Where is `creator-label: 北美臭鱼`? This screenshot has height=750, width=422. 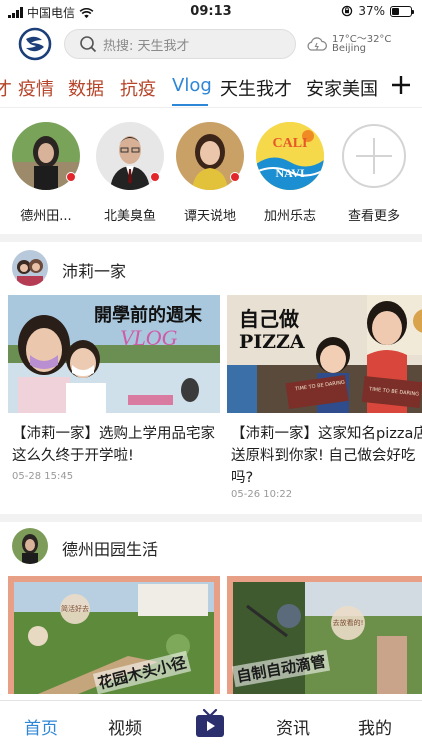
creator-label: 北美臭鱼 is located at coordinates (129, 216).